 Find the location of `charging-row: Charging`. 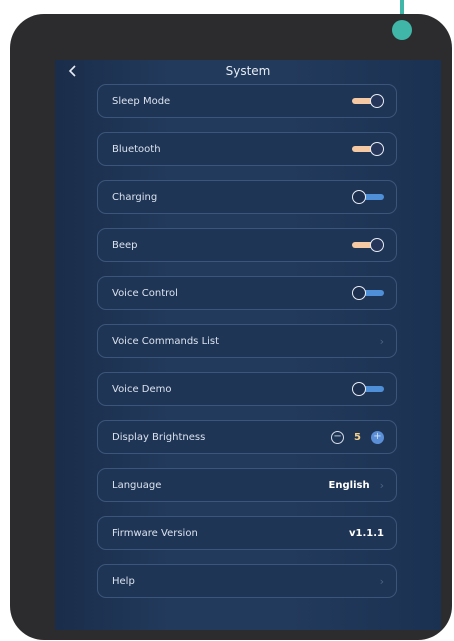

charging-row: Charging is located at coordinates (247, 197).